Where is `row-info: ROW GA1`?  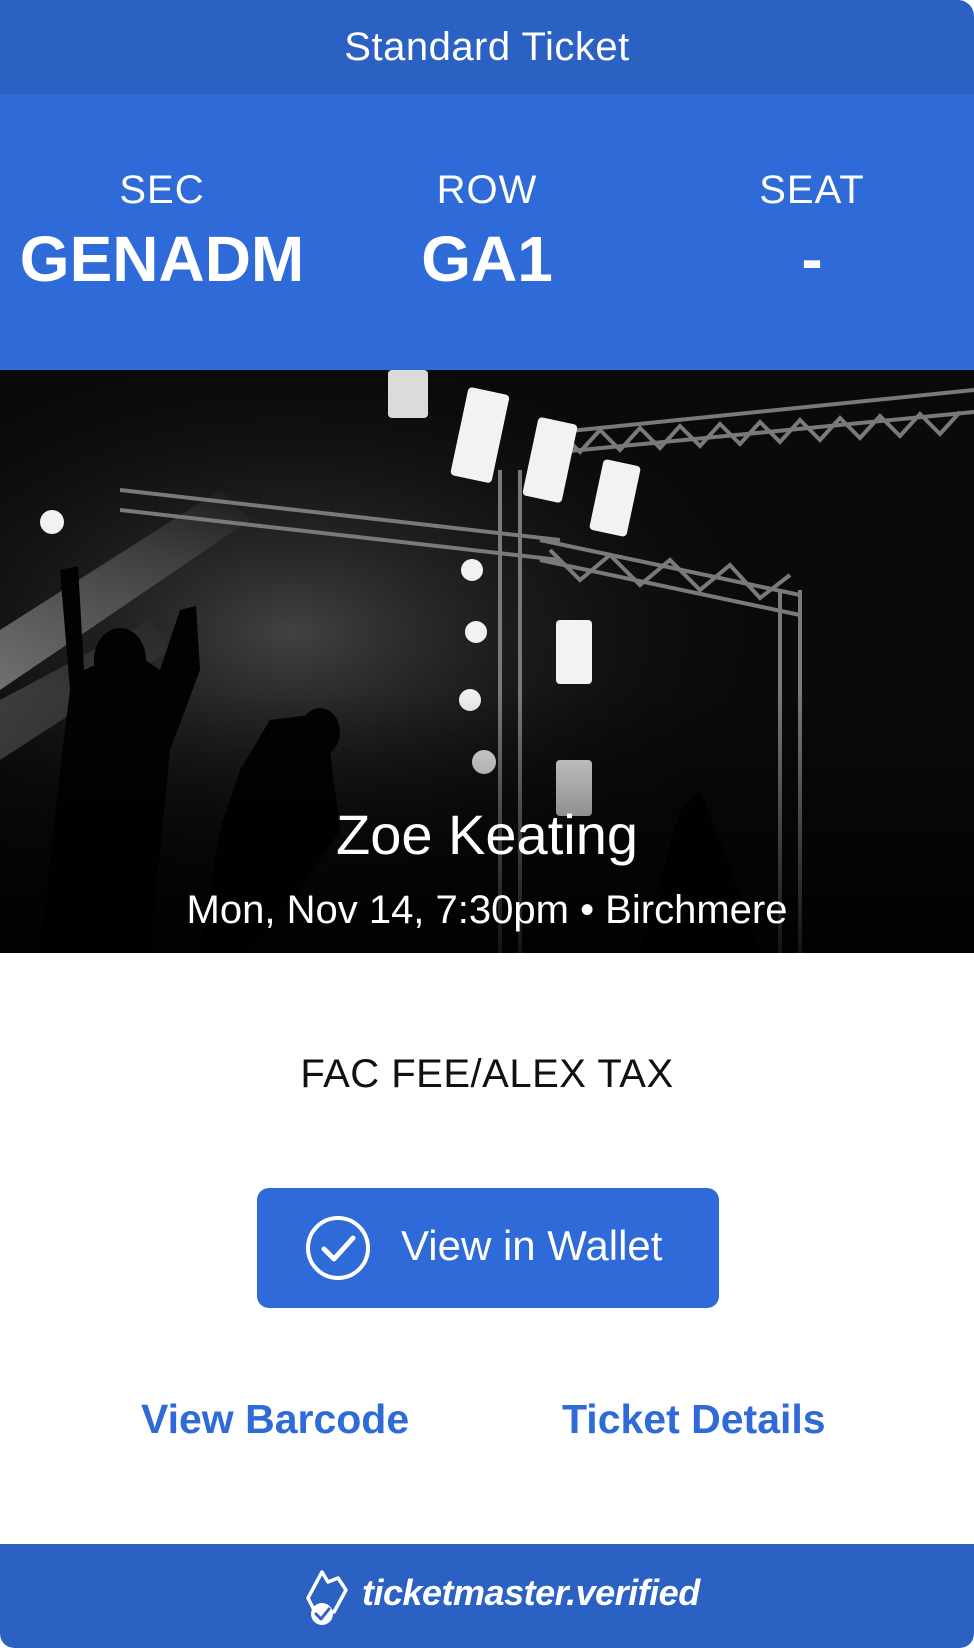
row-info: ROW GA1 is located at coordinates (487, 232).